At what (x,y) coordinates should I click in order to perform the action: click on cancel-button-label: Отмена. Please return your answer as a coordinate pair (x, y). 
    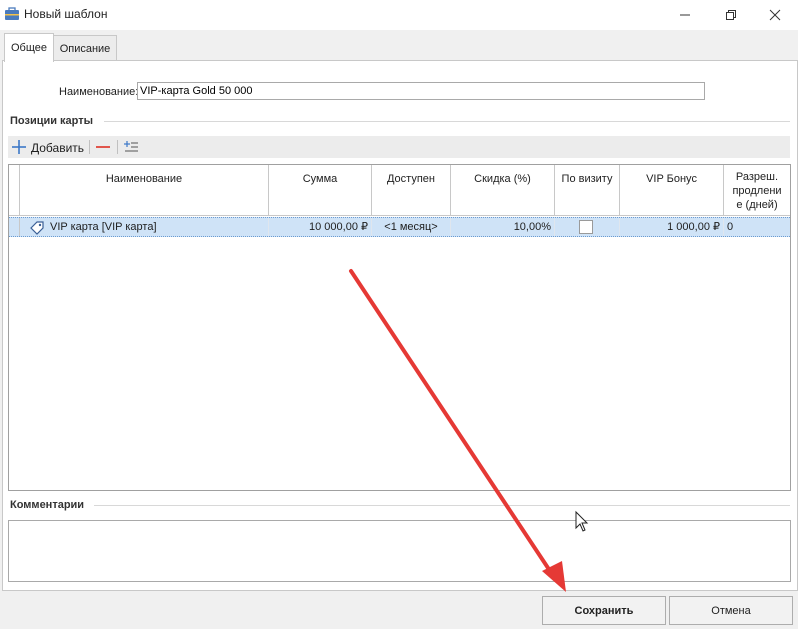
    Looking at the image, I should click on (731, 610).